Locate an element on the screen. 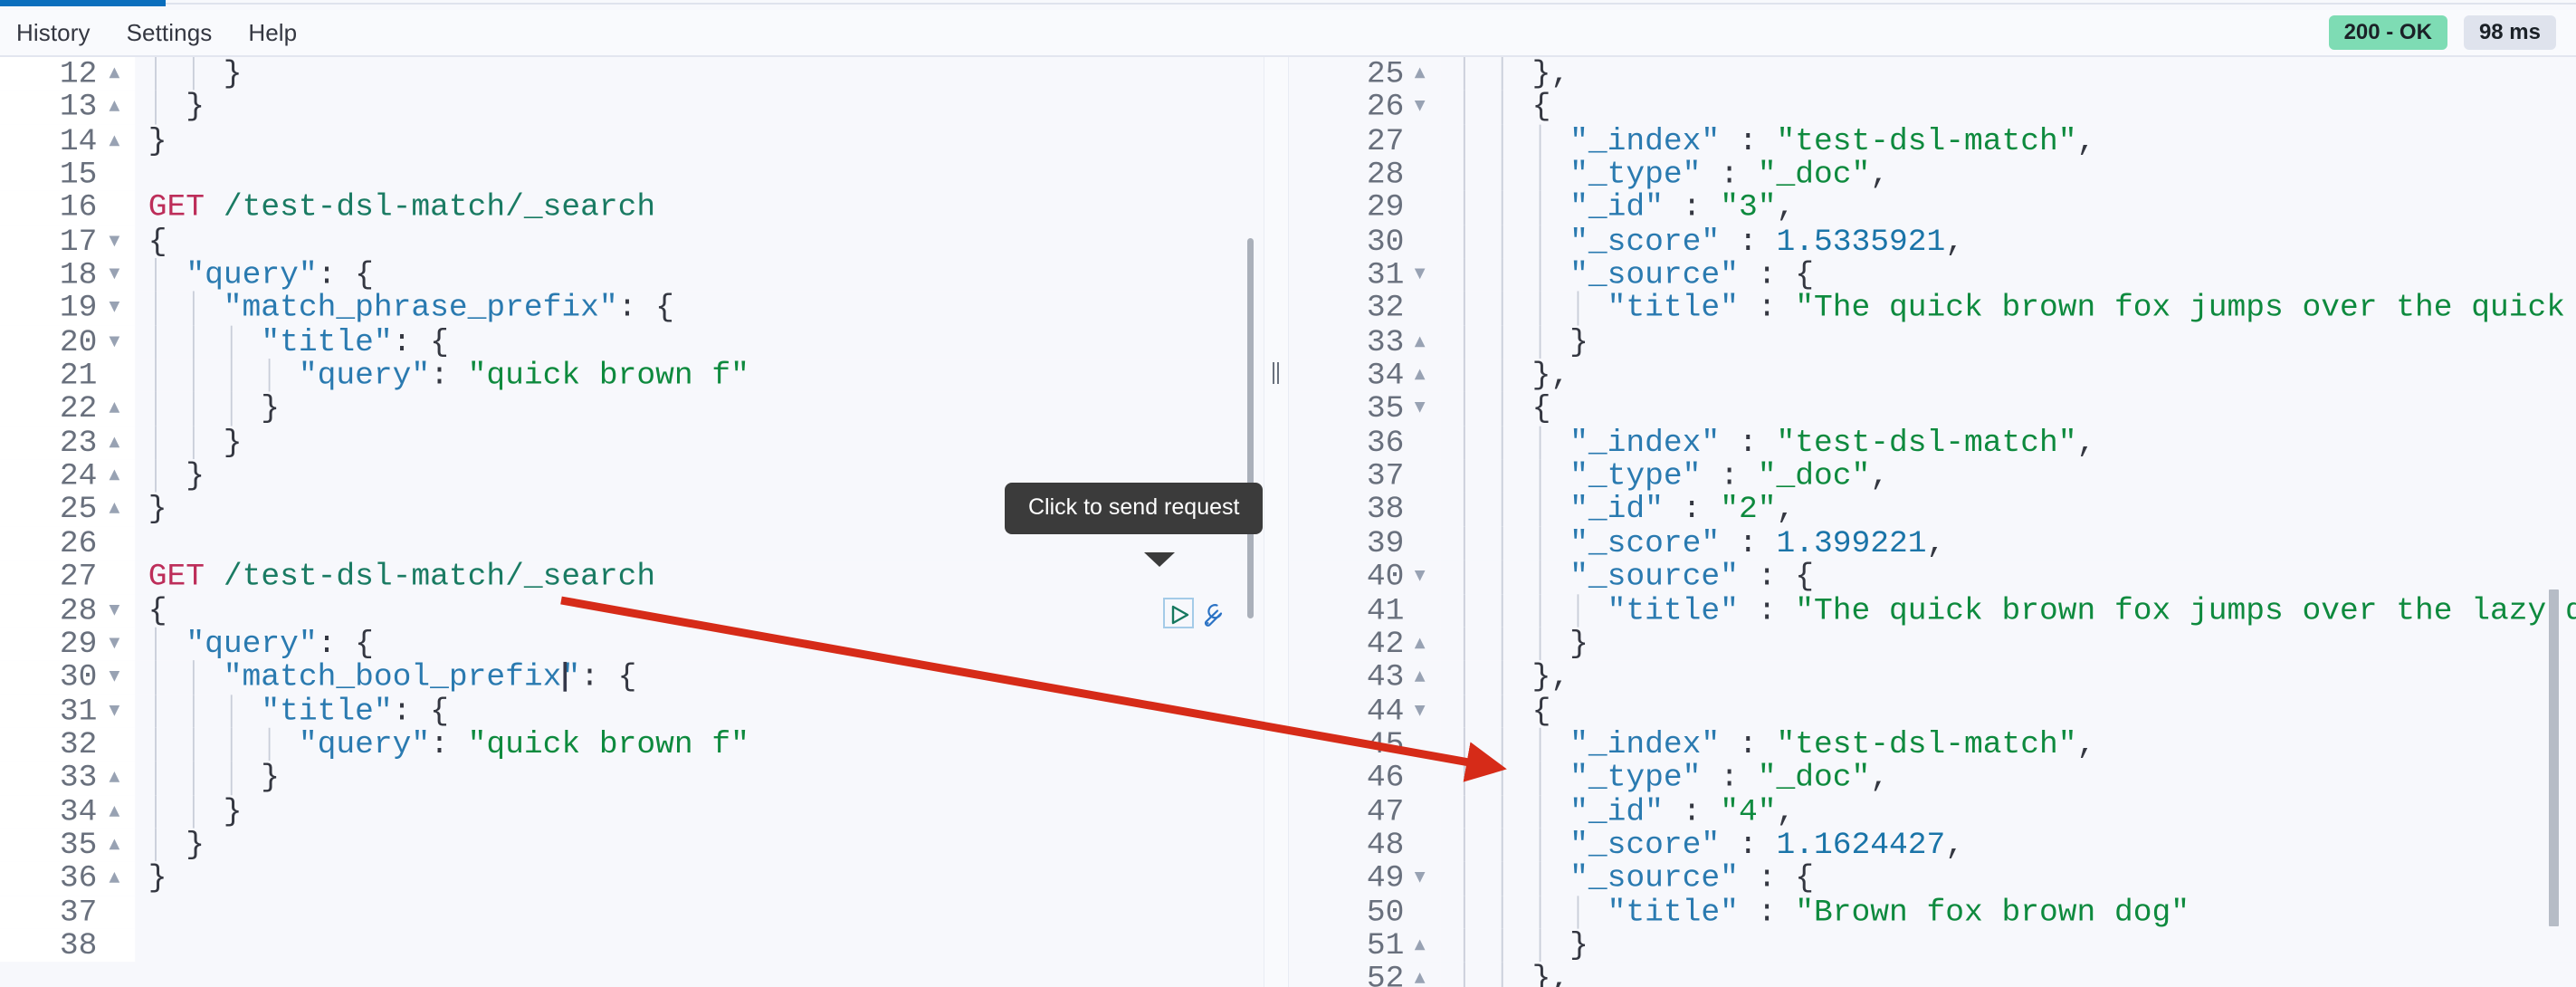 The image size is (2576, 987). code-line: 40 ▾ "_source" : { is located at coordinates (1933, 576).